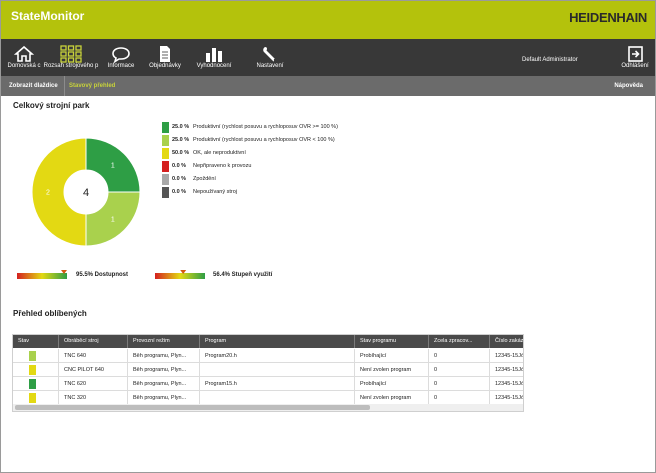 This screenshot has height=473, width=656. What do you see at coordinates (272, 167) in the screenshot?
I see `legend-item: 0.0 % Nepřipraveno k provozu` at bounding box center [272, 167].